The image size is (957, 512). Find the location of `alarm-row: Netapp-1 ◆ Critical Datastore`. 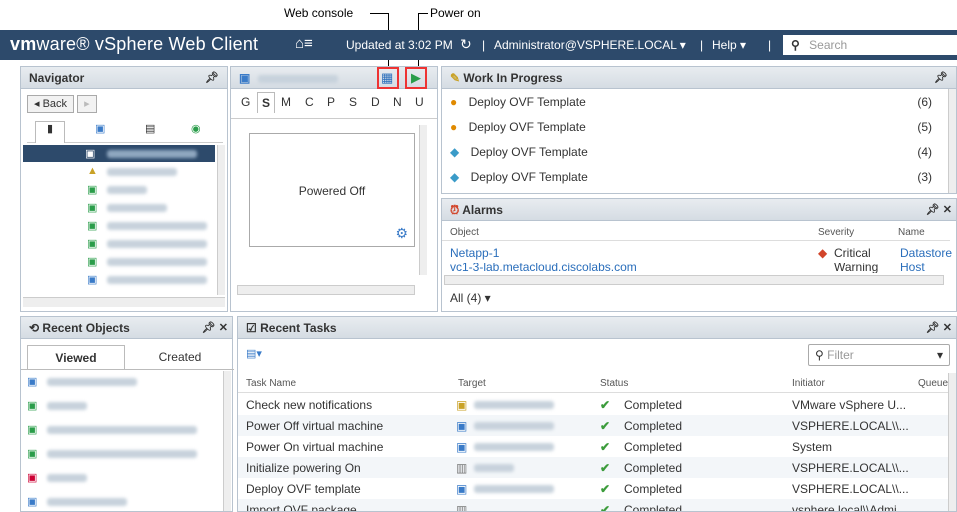

alarm-row: Netapp-1 ◆ Critical Datastore is located at coordinates (697, 253).